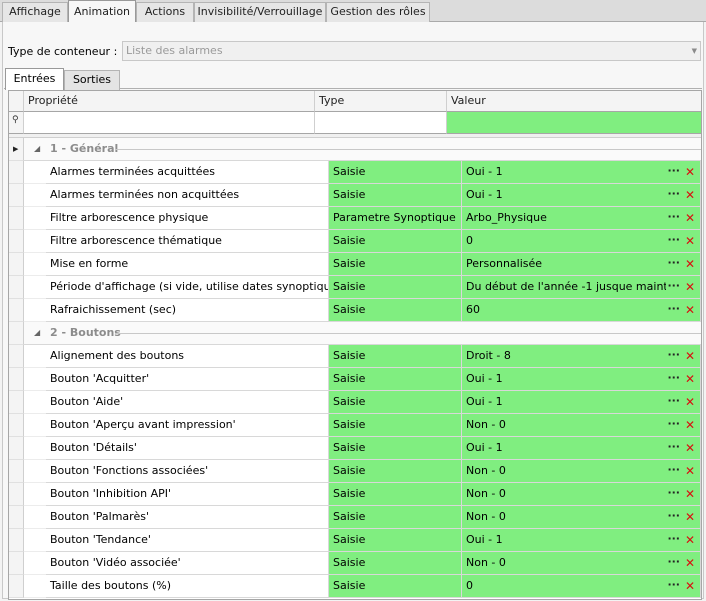 Image resolution: width=706 pixels, height=601 pixels. I want to click on table-row: Bouton 'Palmarès' Saisie Non - 0 ··· ✕, so click(362, 517).